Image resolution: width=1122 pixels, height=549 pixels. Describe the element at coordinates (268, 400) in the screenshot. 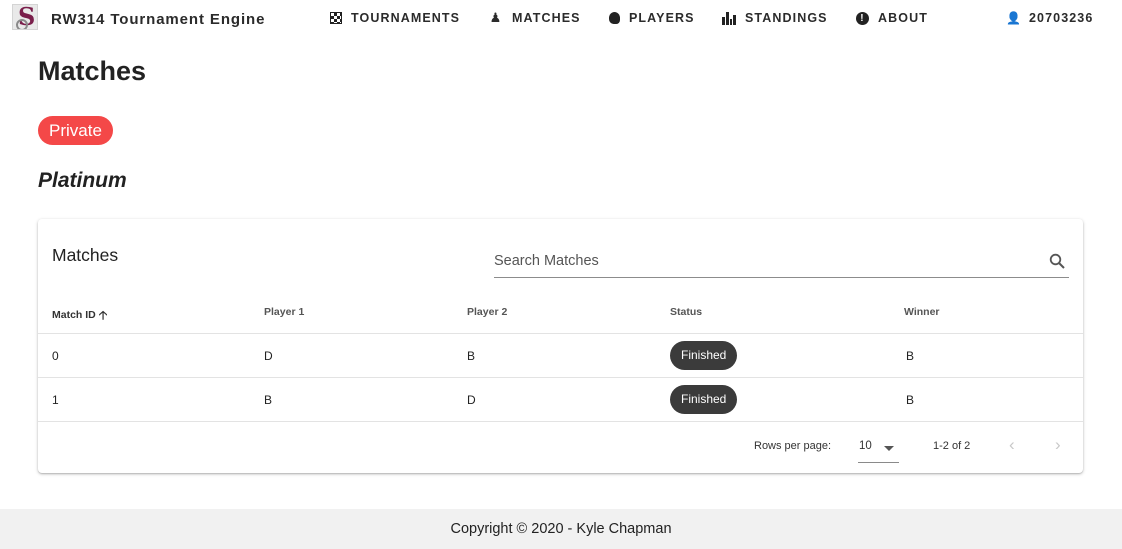

I see `cell-player-1: B` at that location.